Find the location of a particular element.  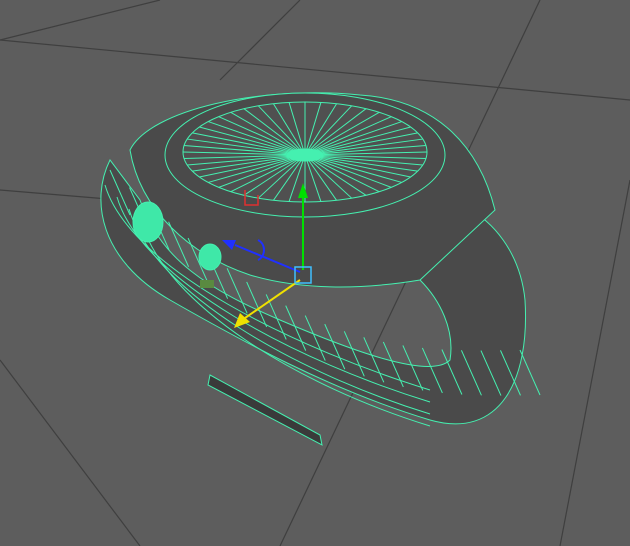

pusher-button is located at coordinates (210, 257).